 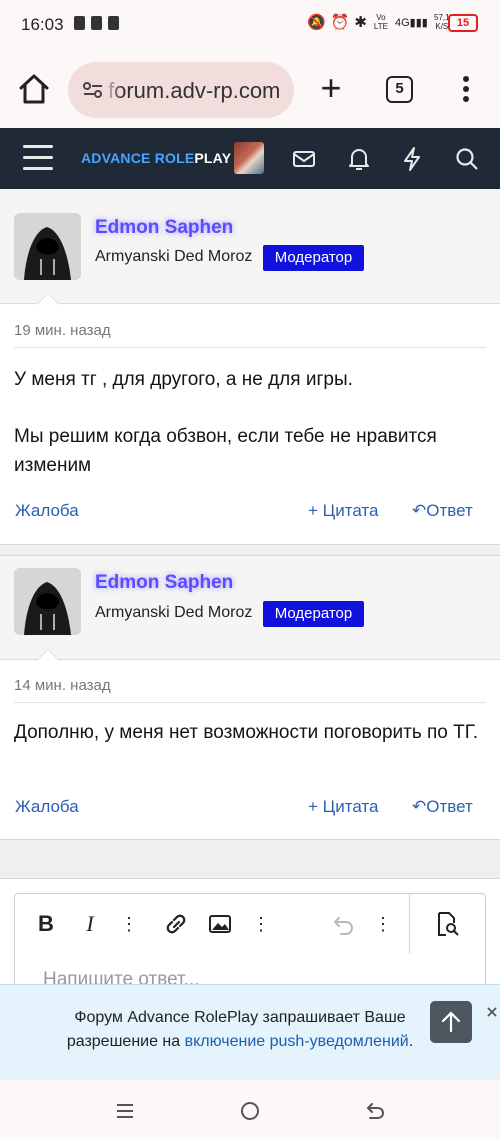 I want to click on volte-label: Vo LTE, so click(x=380, y=22).